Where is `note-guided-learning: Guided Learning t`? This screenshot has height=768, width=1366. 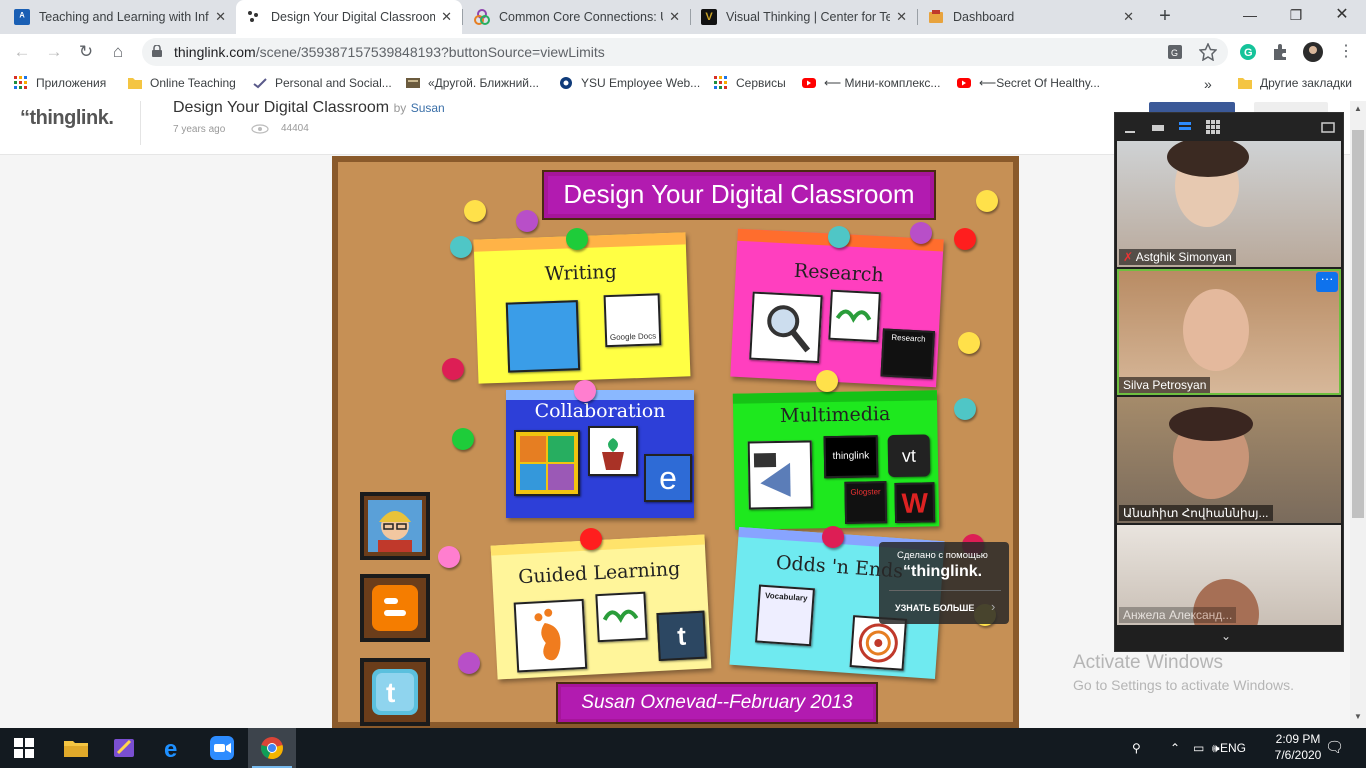 note-guided-learning: Guided Learning t is located at coordinates (601, 607).